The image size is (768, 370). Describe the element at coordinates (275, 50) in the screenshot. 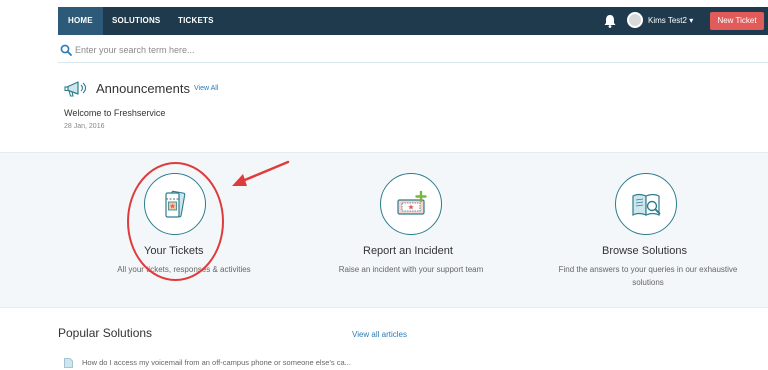

I see `search-input` at that location.